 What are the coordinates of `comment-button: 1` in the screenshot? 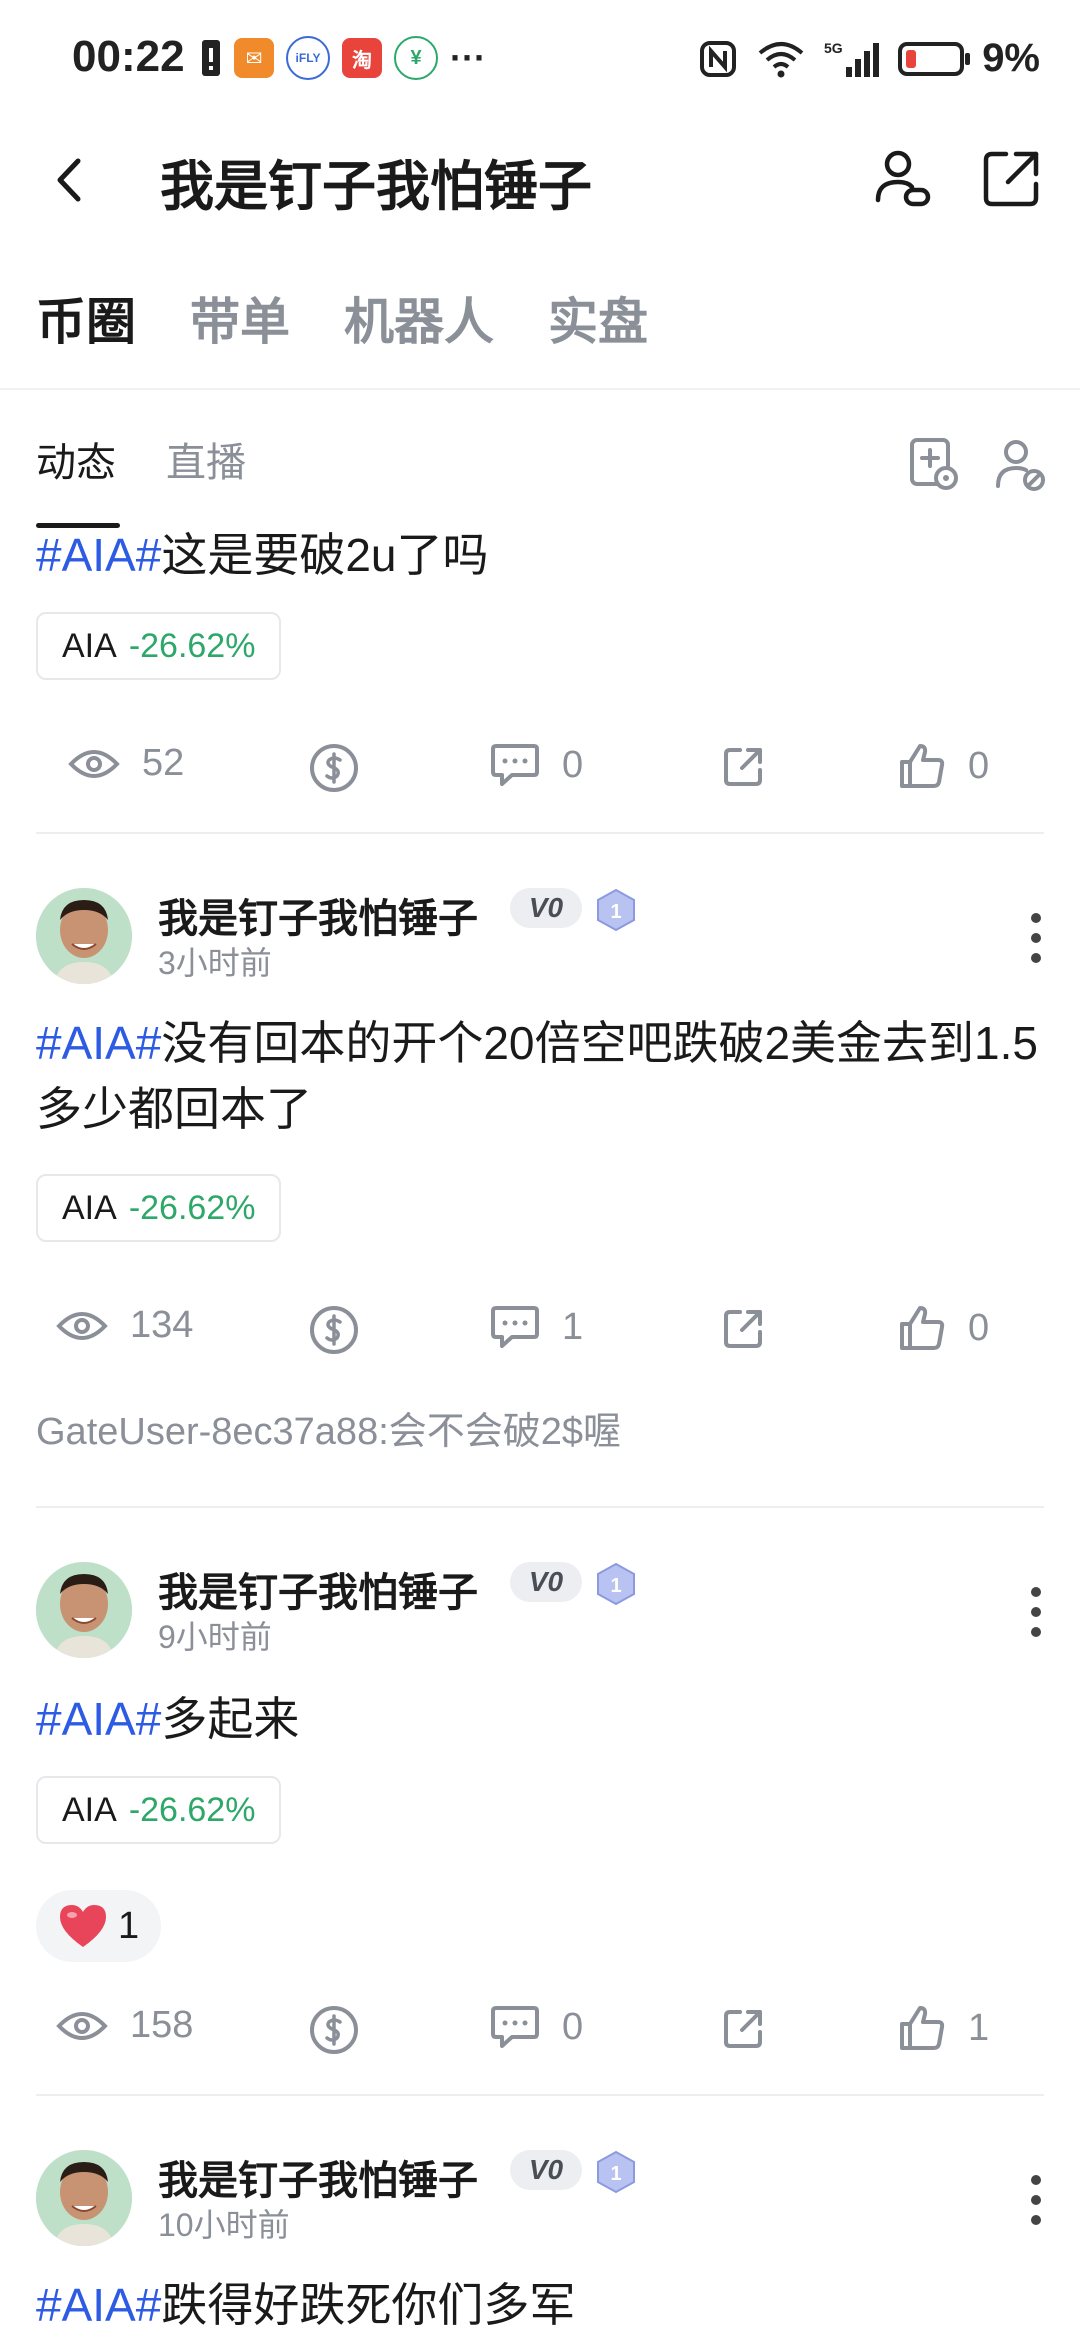 It's located at (536, 1327).